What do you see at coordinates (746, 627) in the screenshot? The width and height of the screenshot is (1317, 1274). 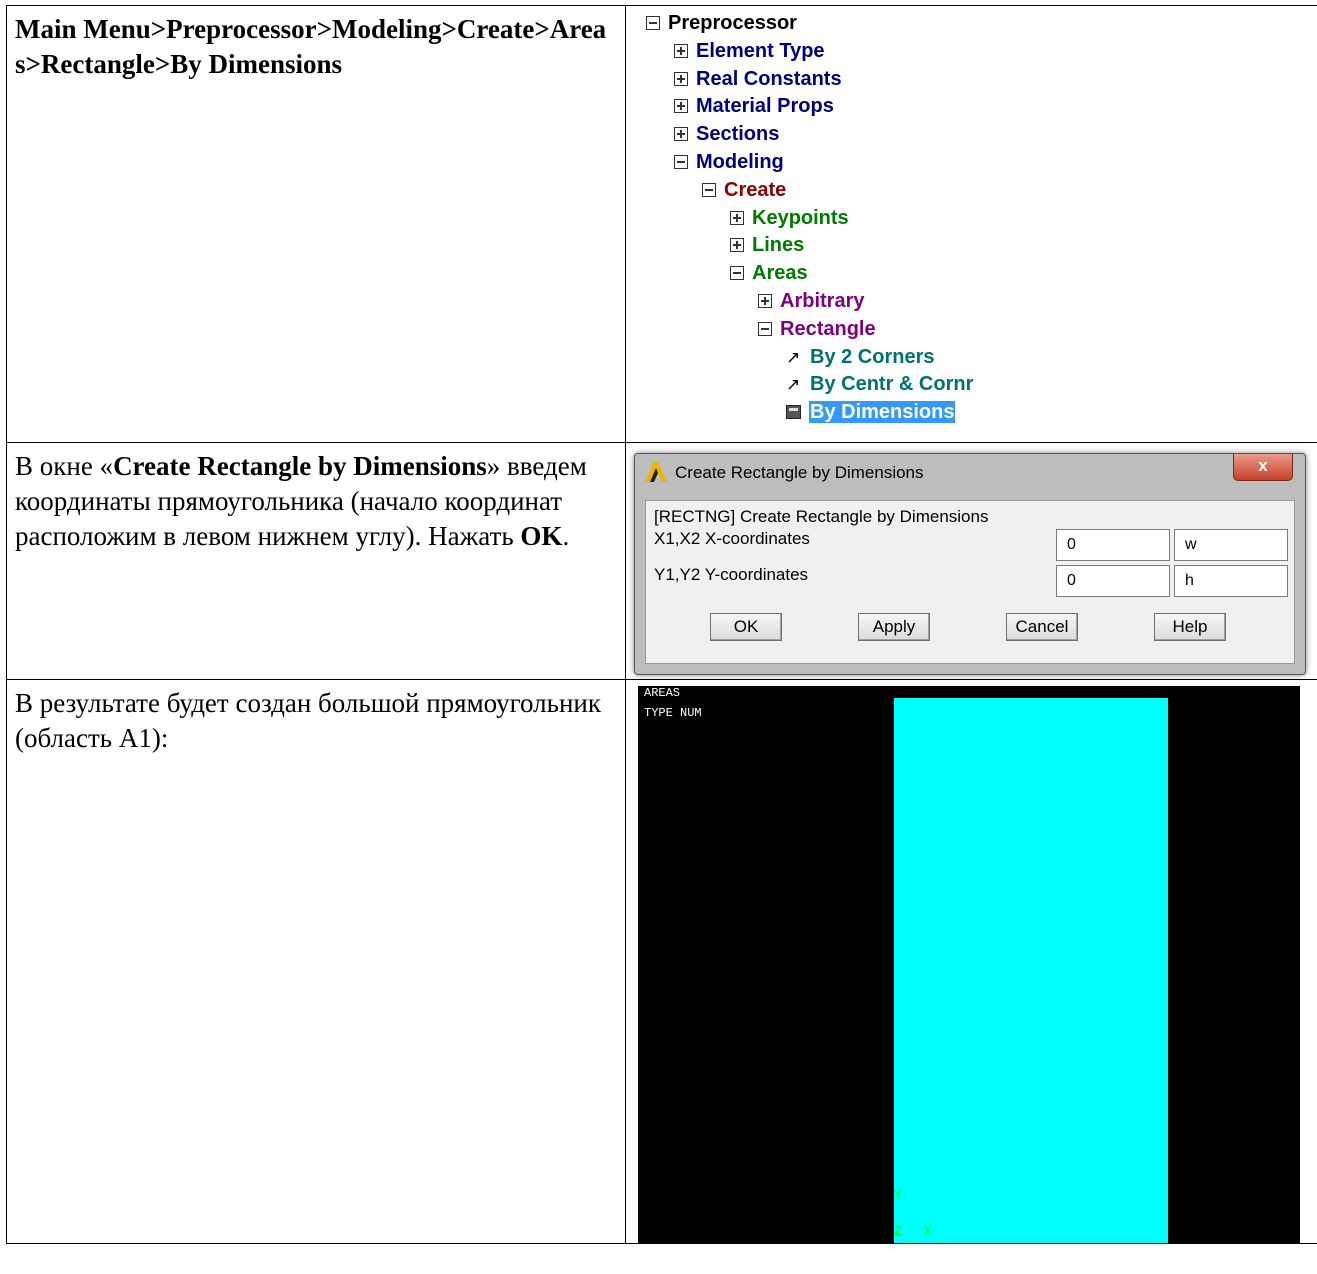 I see `ok-button: OK` at bounding box center [746, 627].